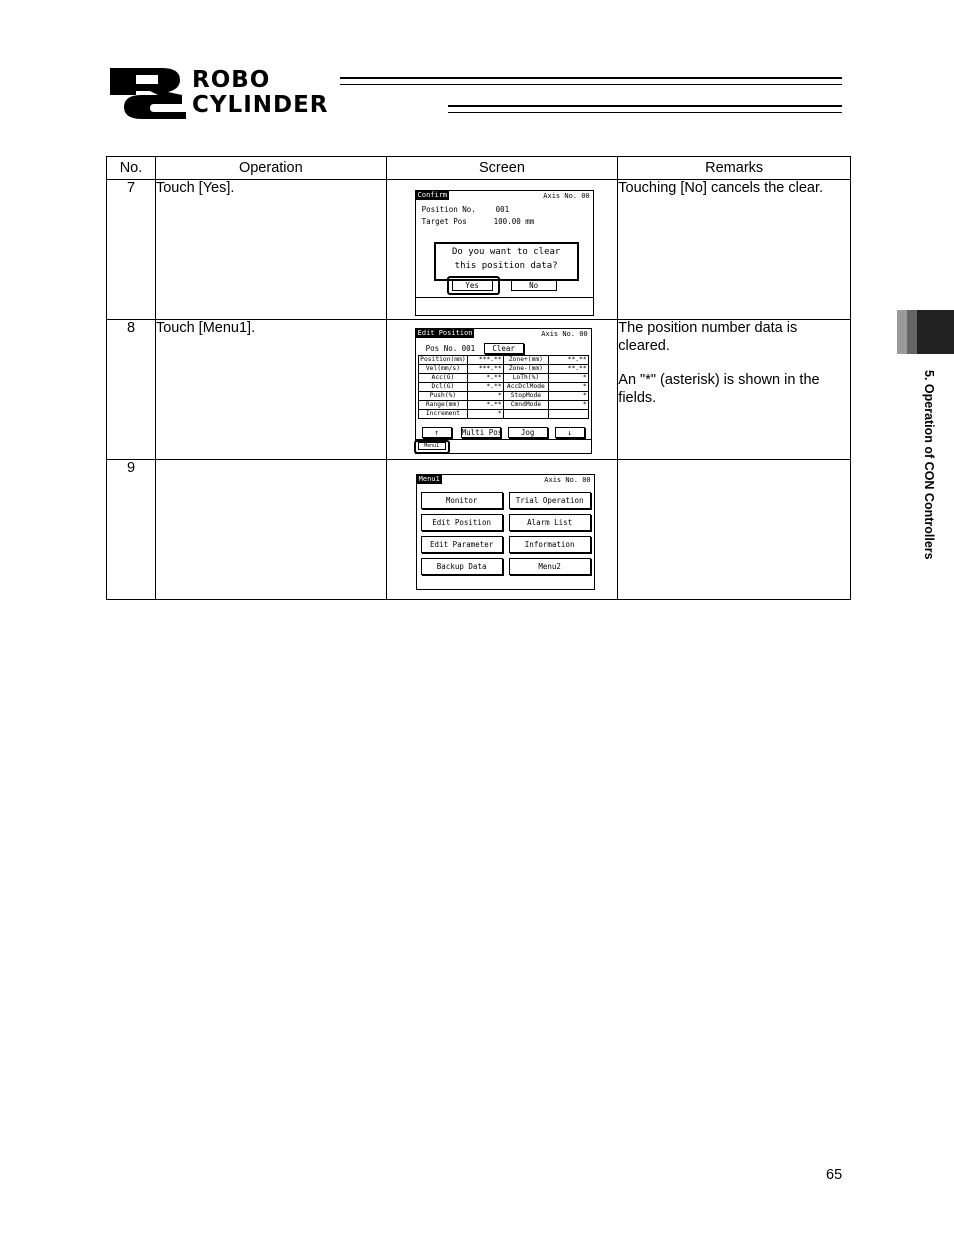 The height and width of the screenshot is (1235, 954). I want to click on jog-button: Jog, so click(527, 432).